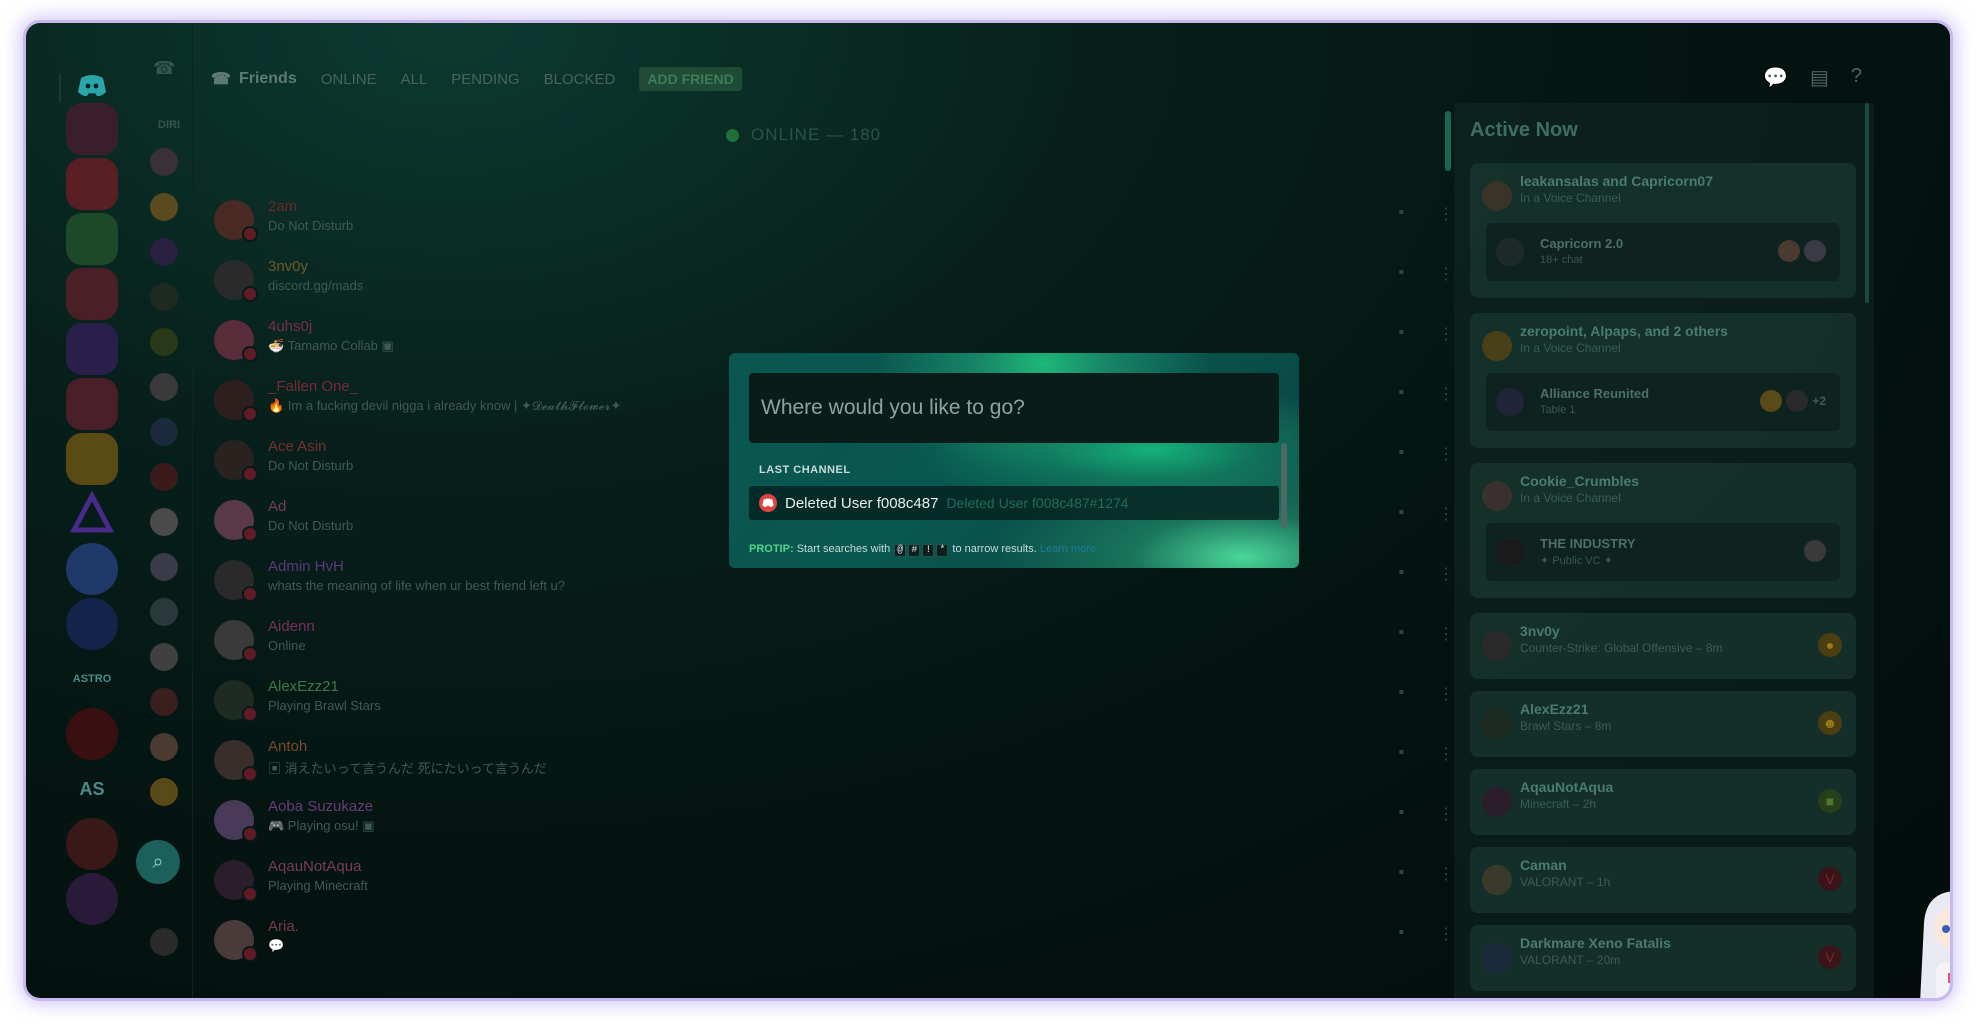 This screenshot has width=1976, height=1025. Describe the element at coordinates (771, 549) in the screenshot. I see `protip-label: PROTIP:` at that location.